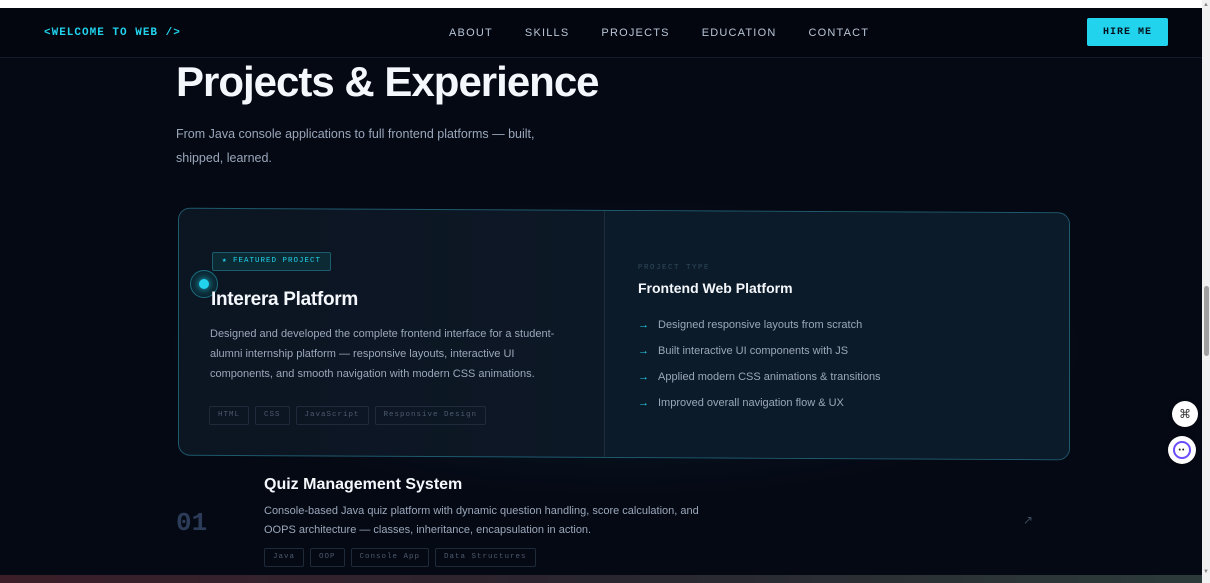  Describe the element at coordinates (715, 288) in the screenshot. I see `project-type-value: Frontend Web Platform` at that location.